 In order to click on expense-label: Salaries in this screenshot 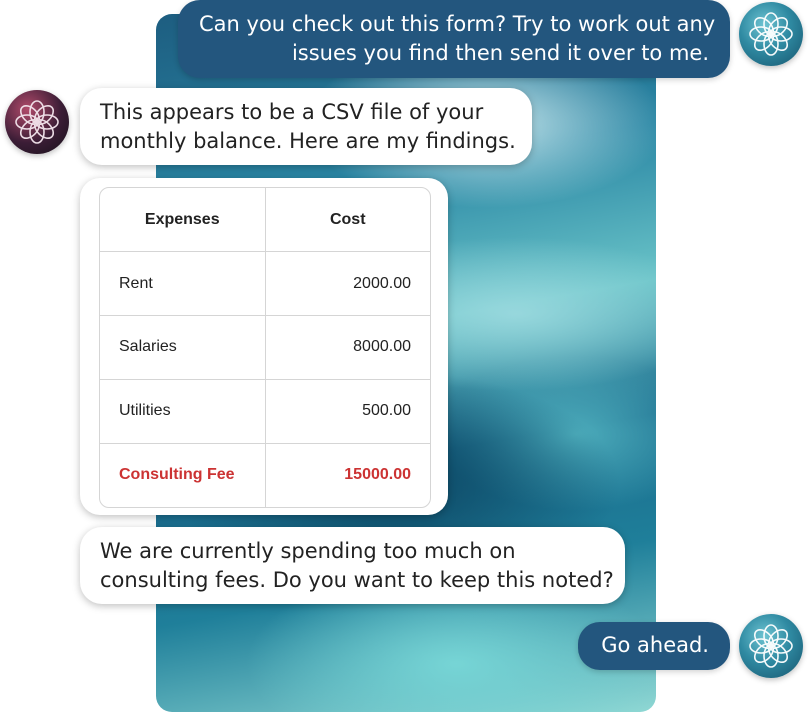, I will do `click(183, 347)`.